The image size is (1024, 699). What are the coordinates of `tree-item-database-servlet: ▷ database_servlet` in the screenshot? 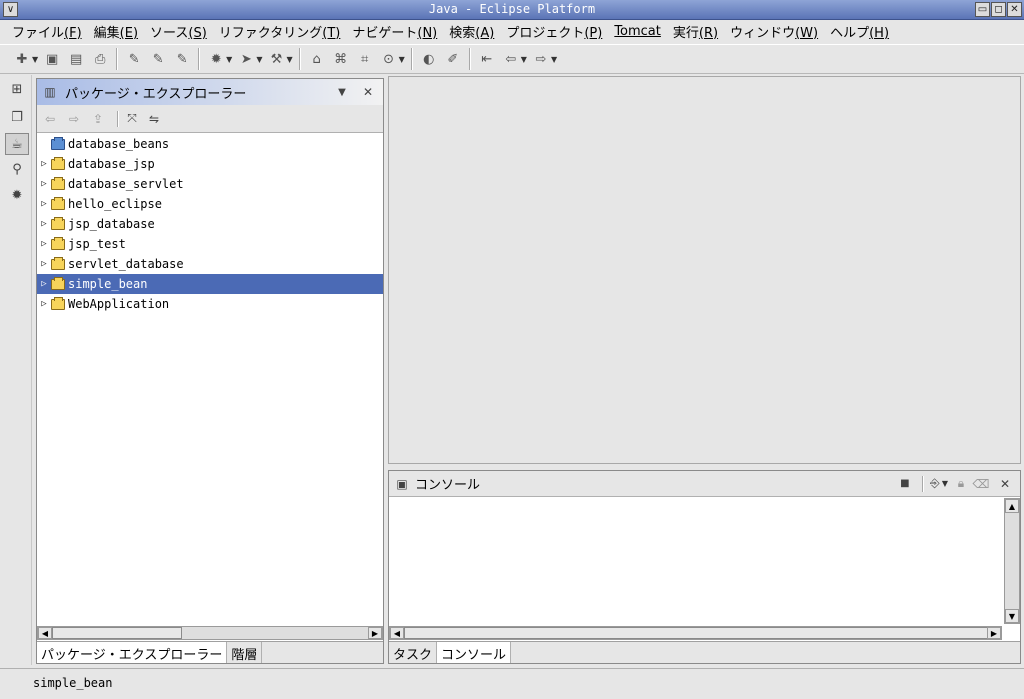 It's located at (210, 184).